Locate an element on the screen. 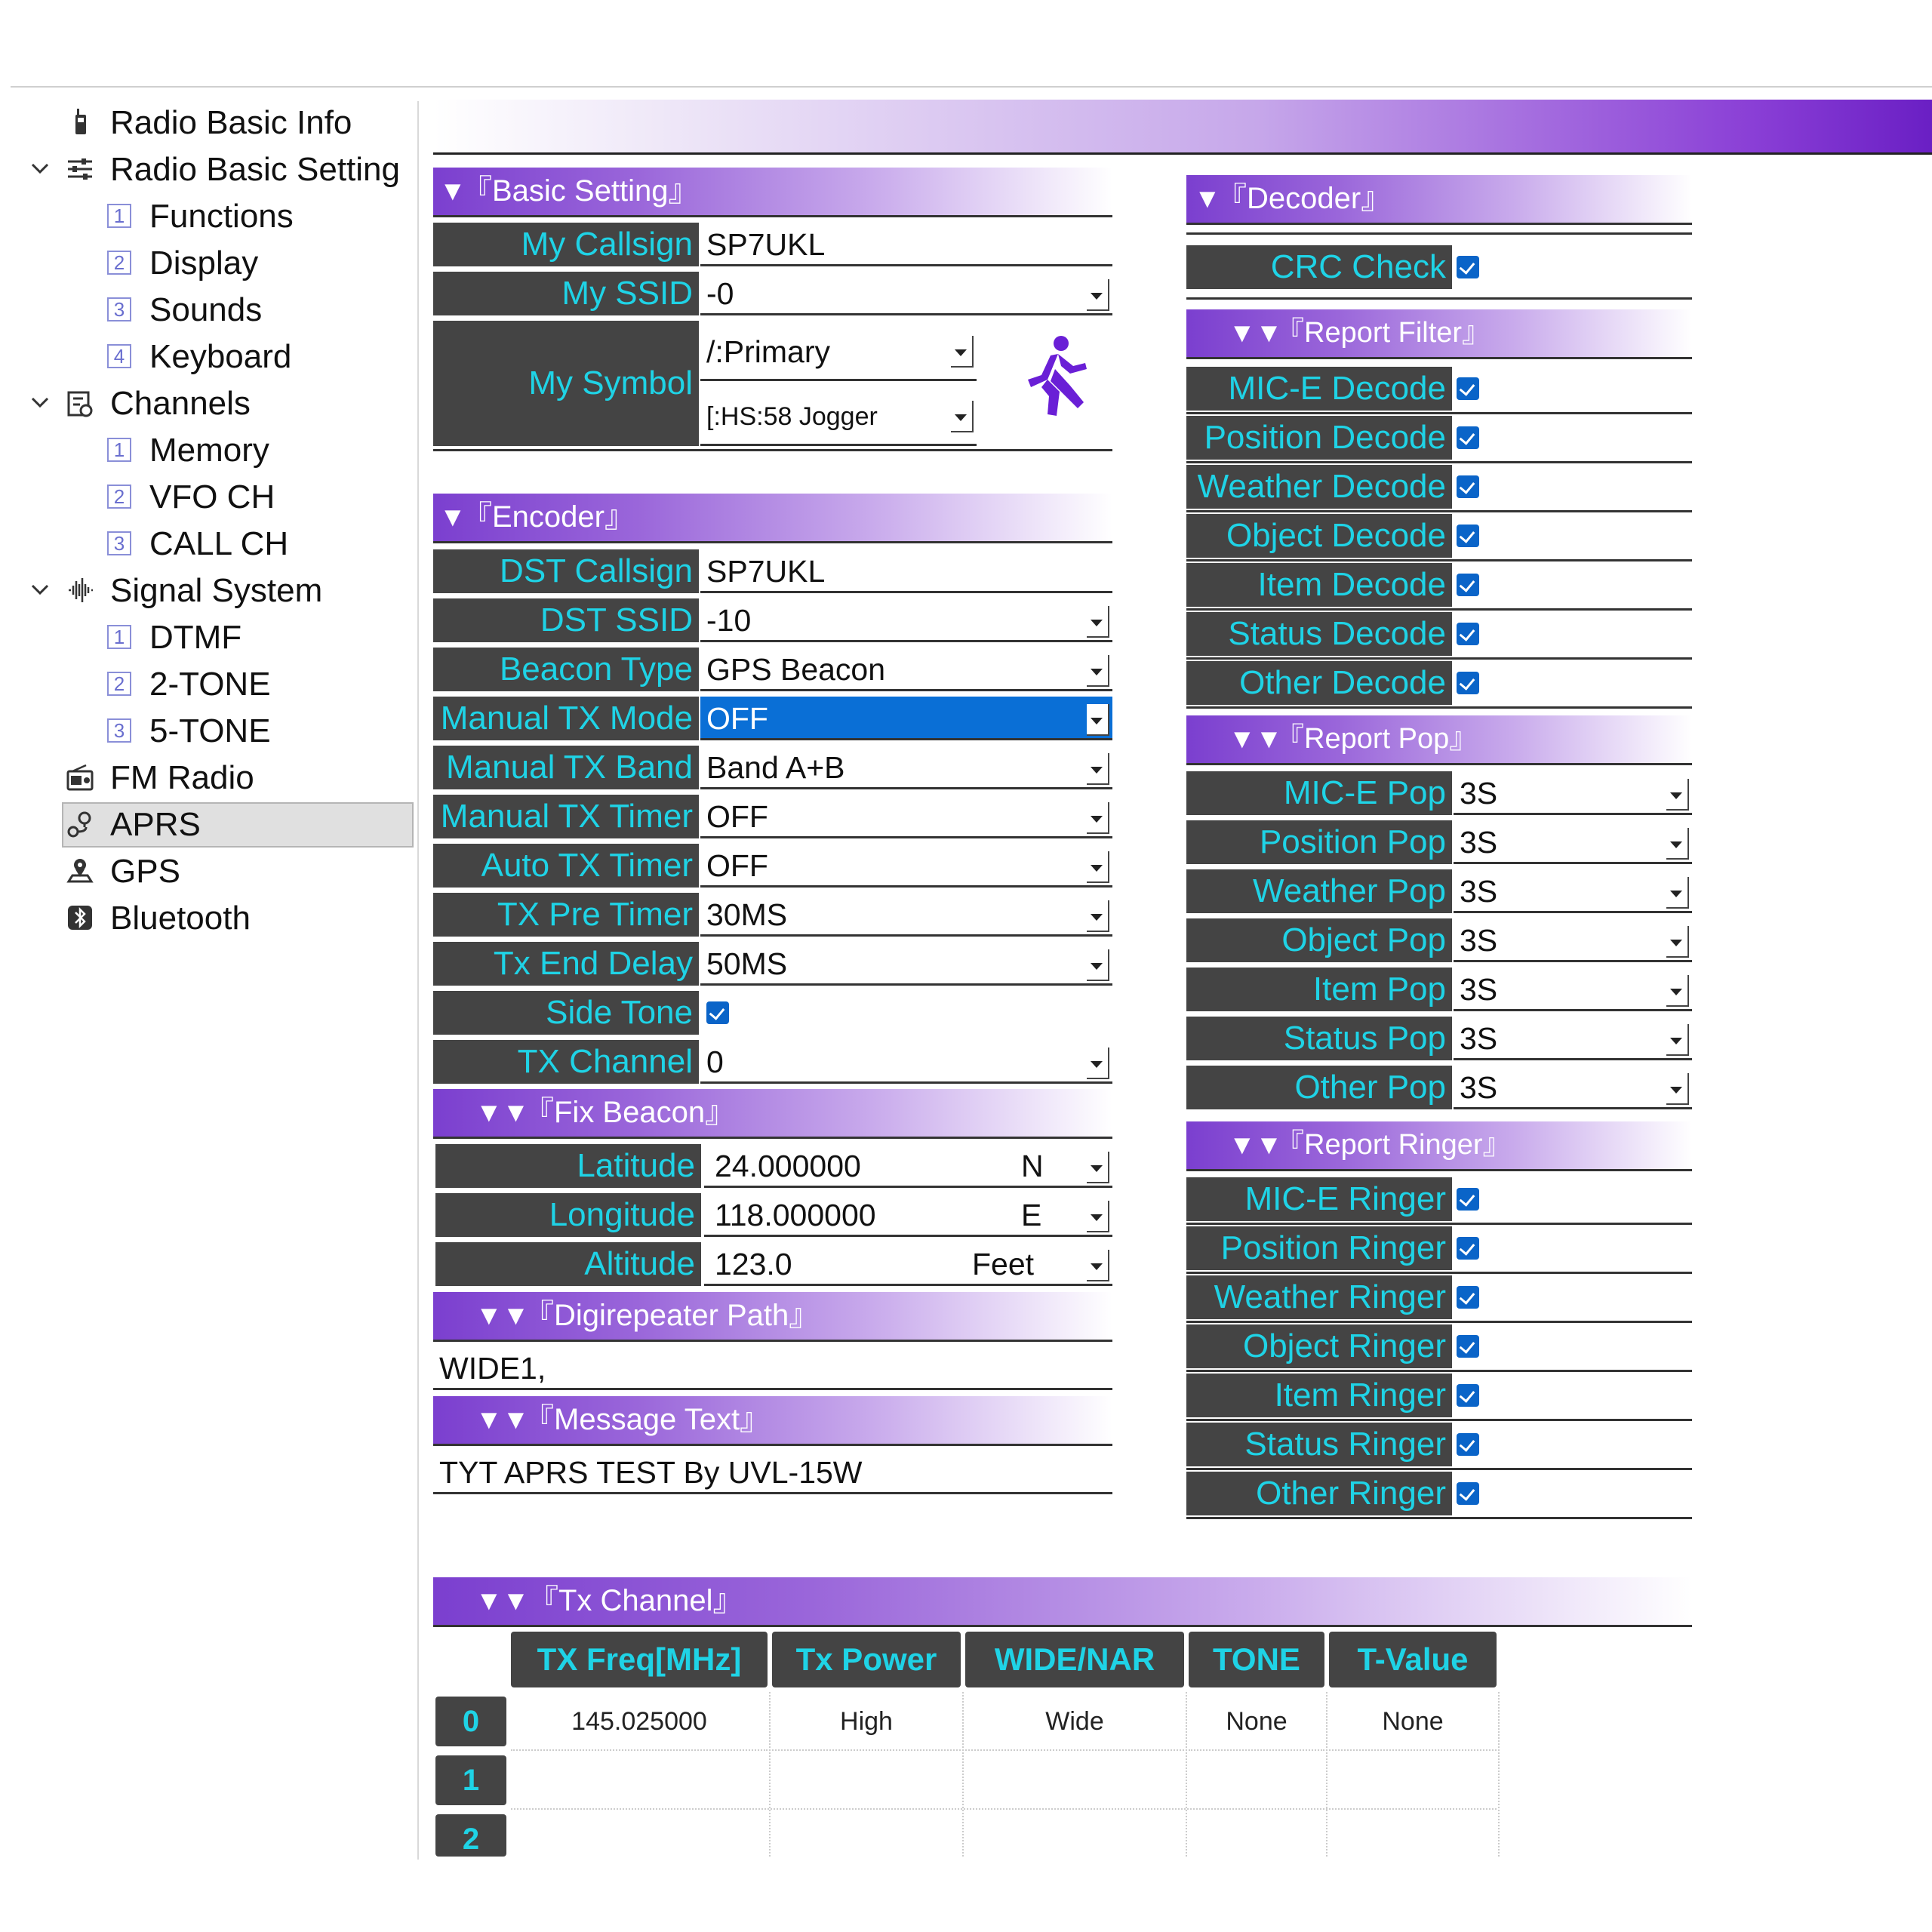  column-header-wide-nar: WIDE/NAR is located at coordinates (1074, 1659).